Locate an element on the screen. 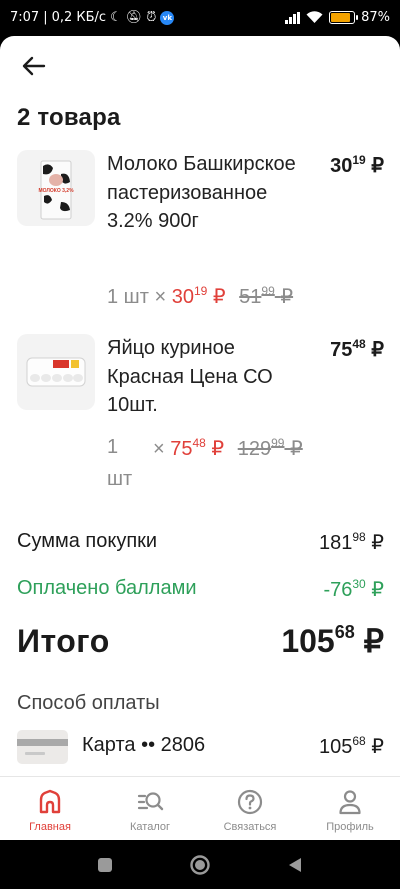 The height and width of the screenshot is (889, 400). tab-profile: Профиль is located at coordinates (350, 808).